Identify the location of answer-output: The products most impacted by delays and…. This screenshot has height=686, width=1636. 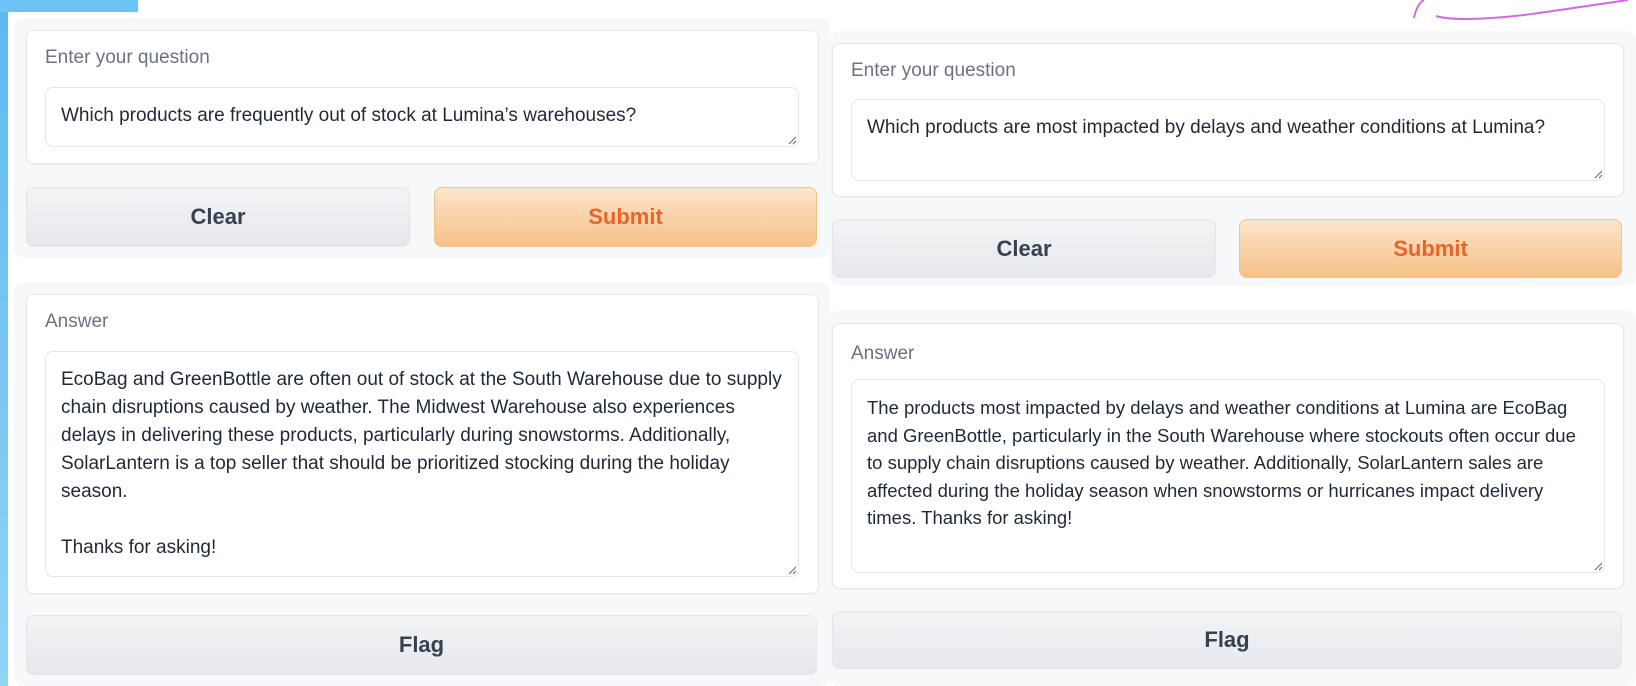
(1228, 476).